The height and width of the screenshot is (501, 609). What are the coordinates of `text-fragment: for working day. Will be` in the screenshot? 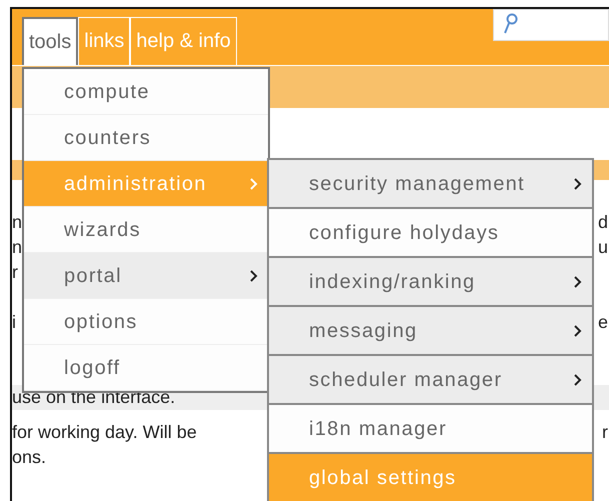 It's located at (104, 432).